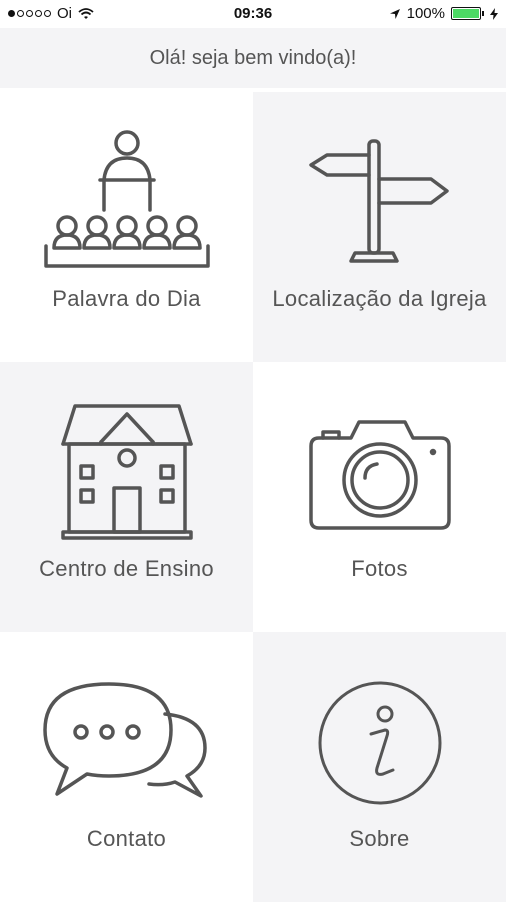 The height and width of the screenshot is (902, 506). I want to click on menu-label: Localização da Igreja, so click(379, 298).